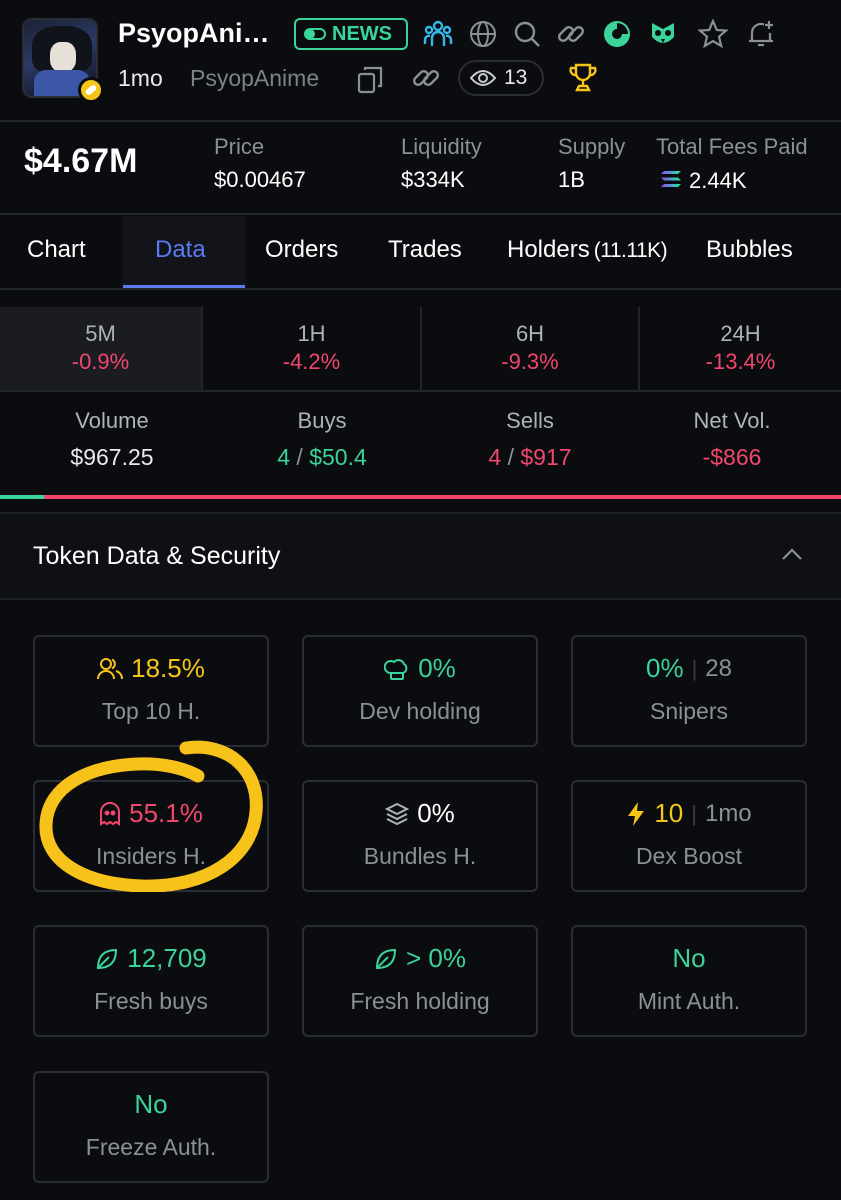 This screenshot has height=1200, width=841. What do you see at coordinates (180, 250) in the screenshot?
I see `tab-data: Data` at bounding box center [180, 250].